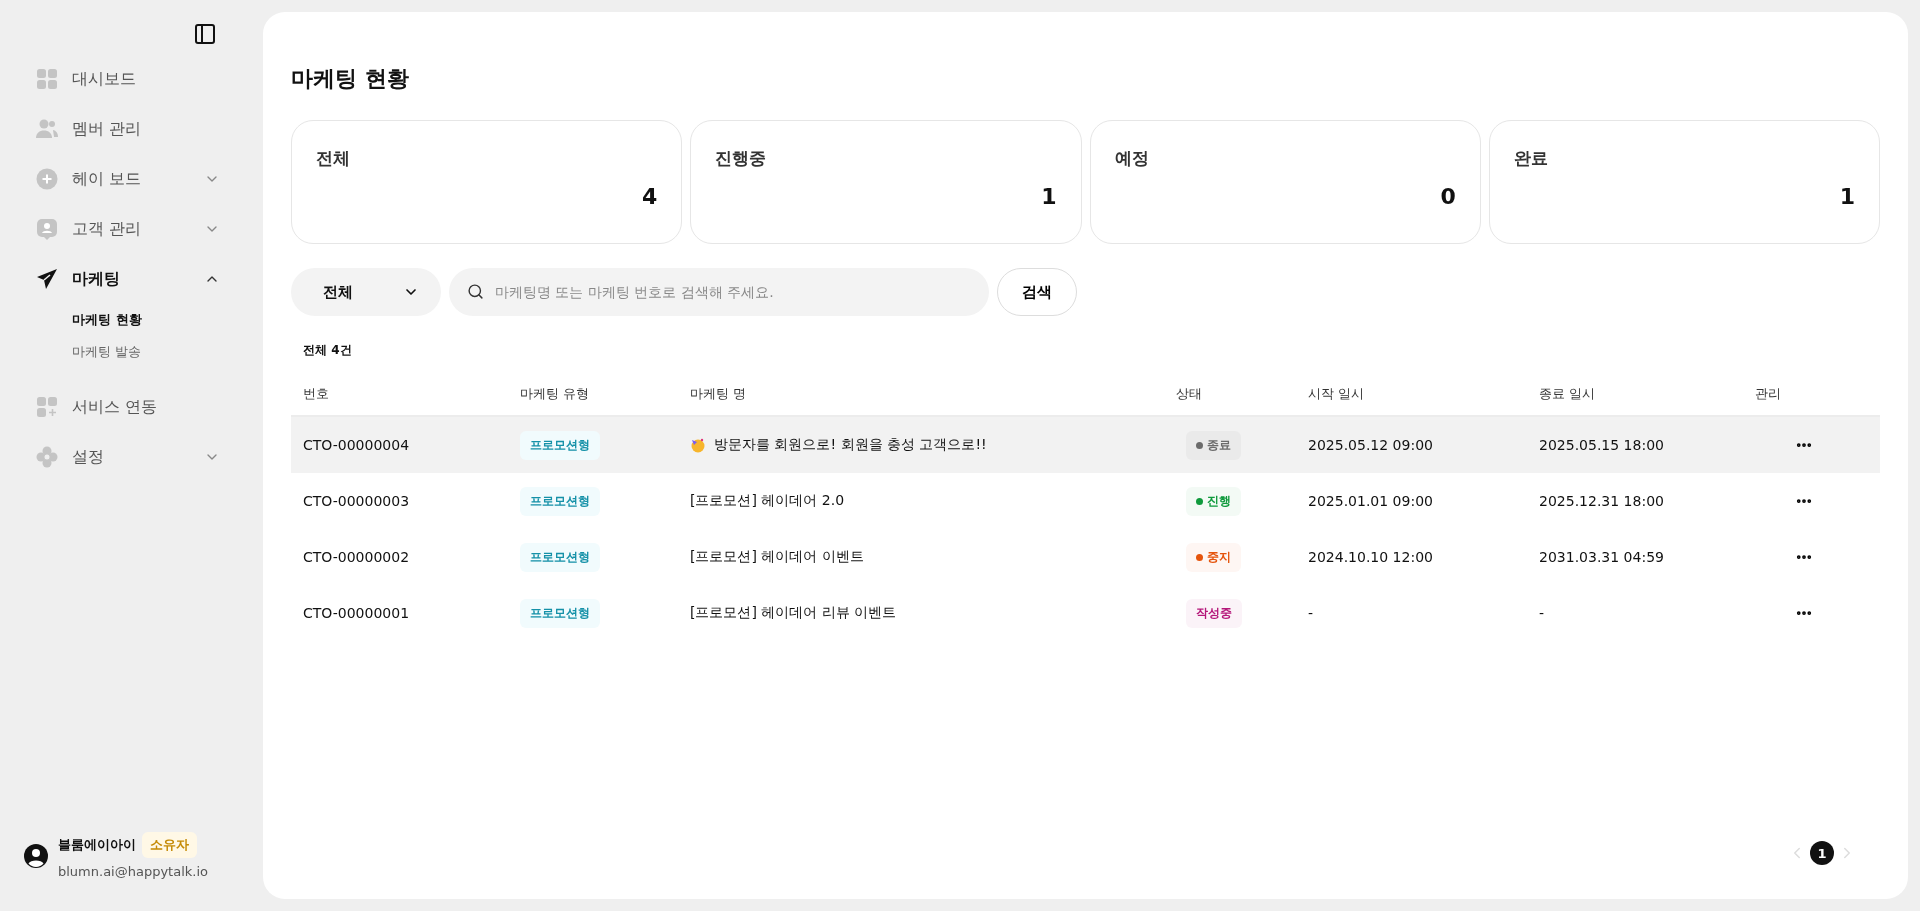 The image size is (1920, 911). What do you see at coordinates (475, 291) in the screenshot?
I see `search-icon` at bounding box center [475, 291].